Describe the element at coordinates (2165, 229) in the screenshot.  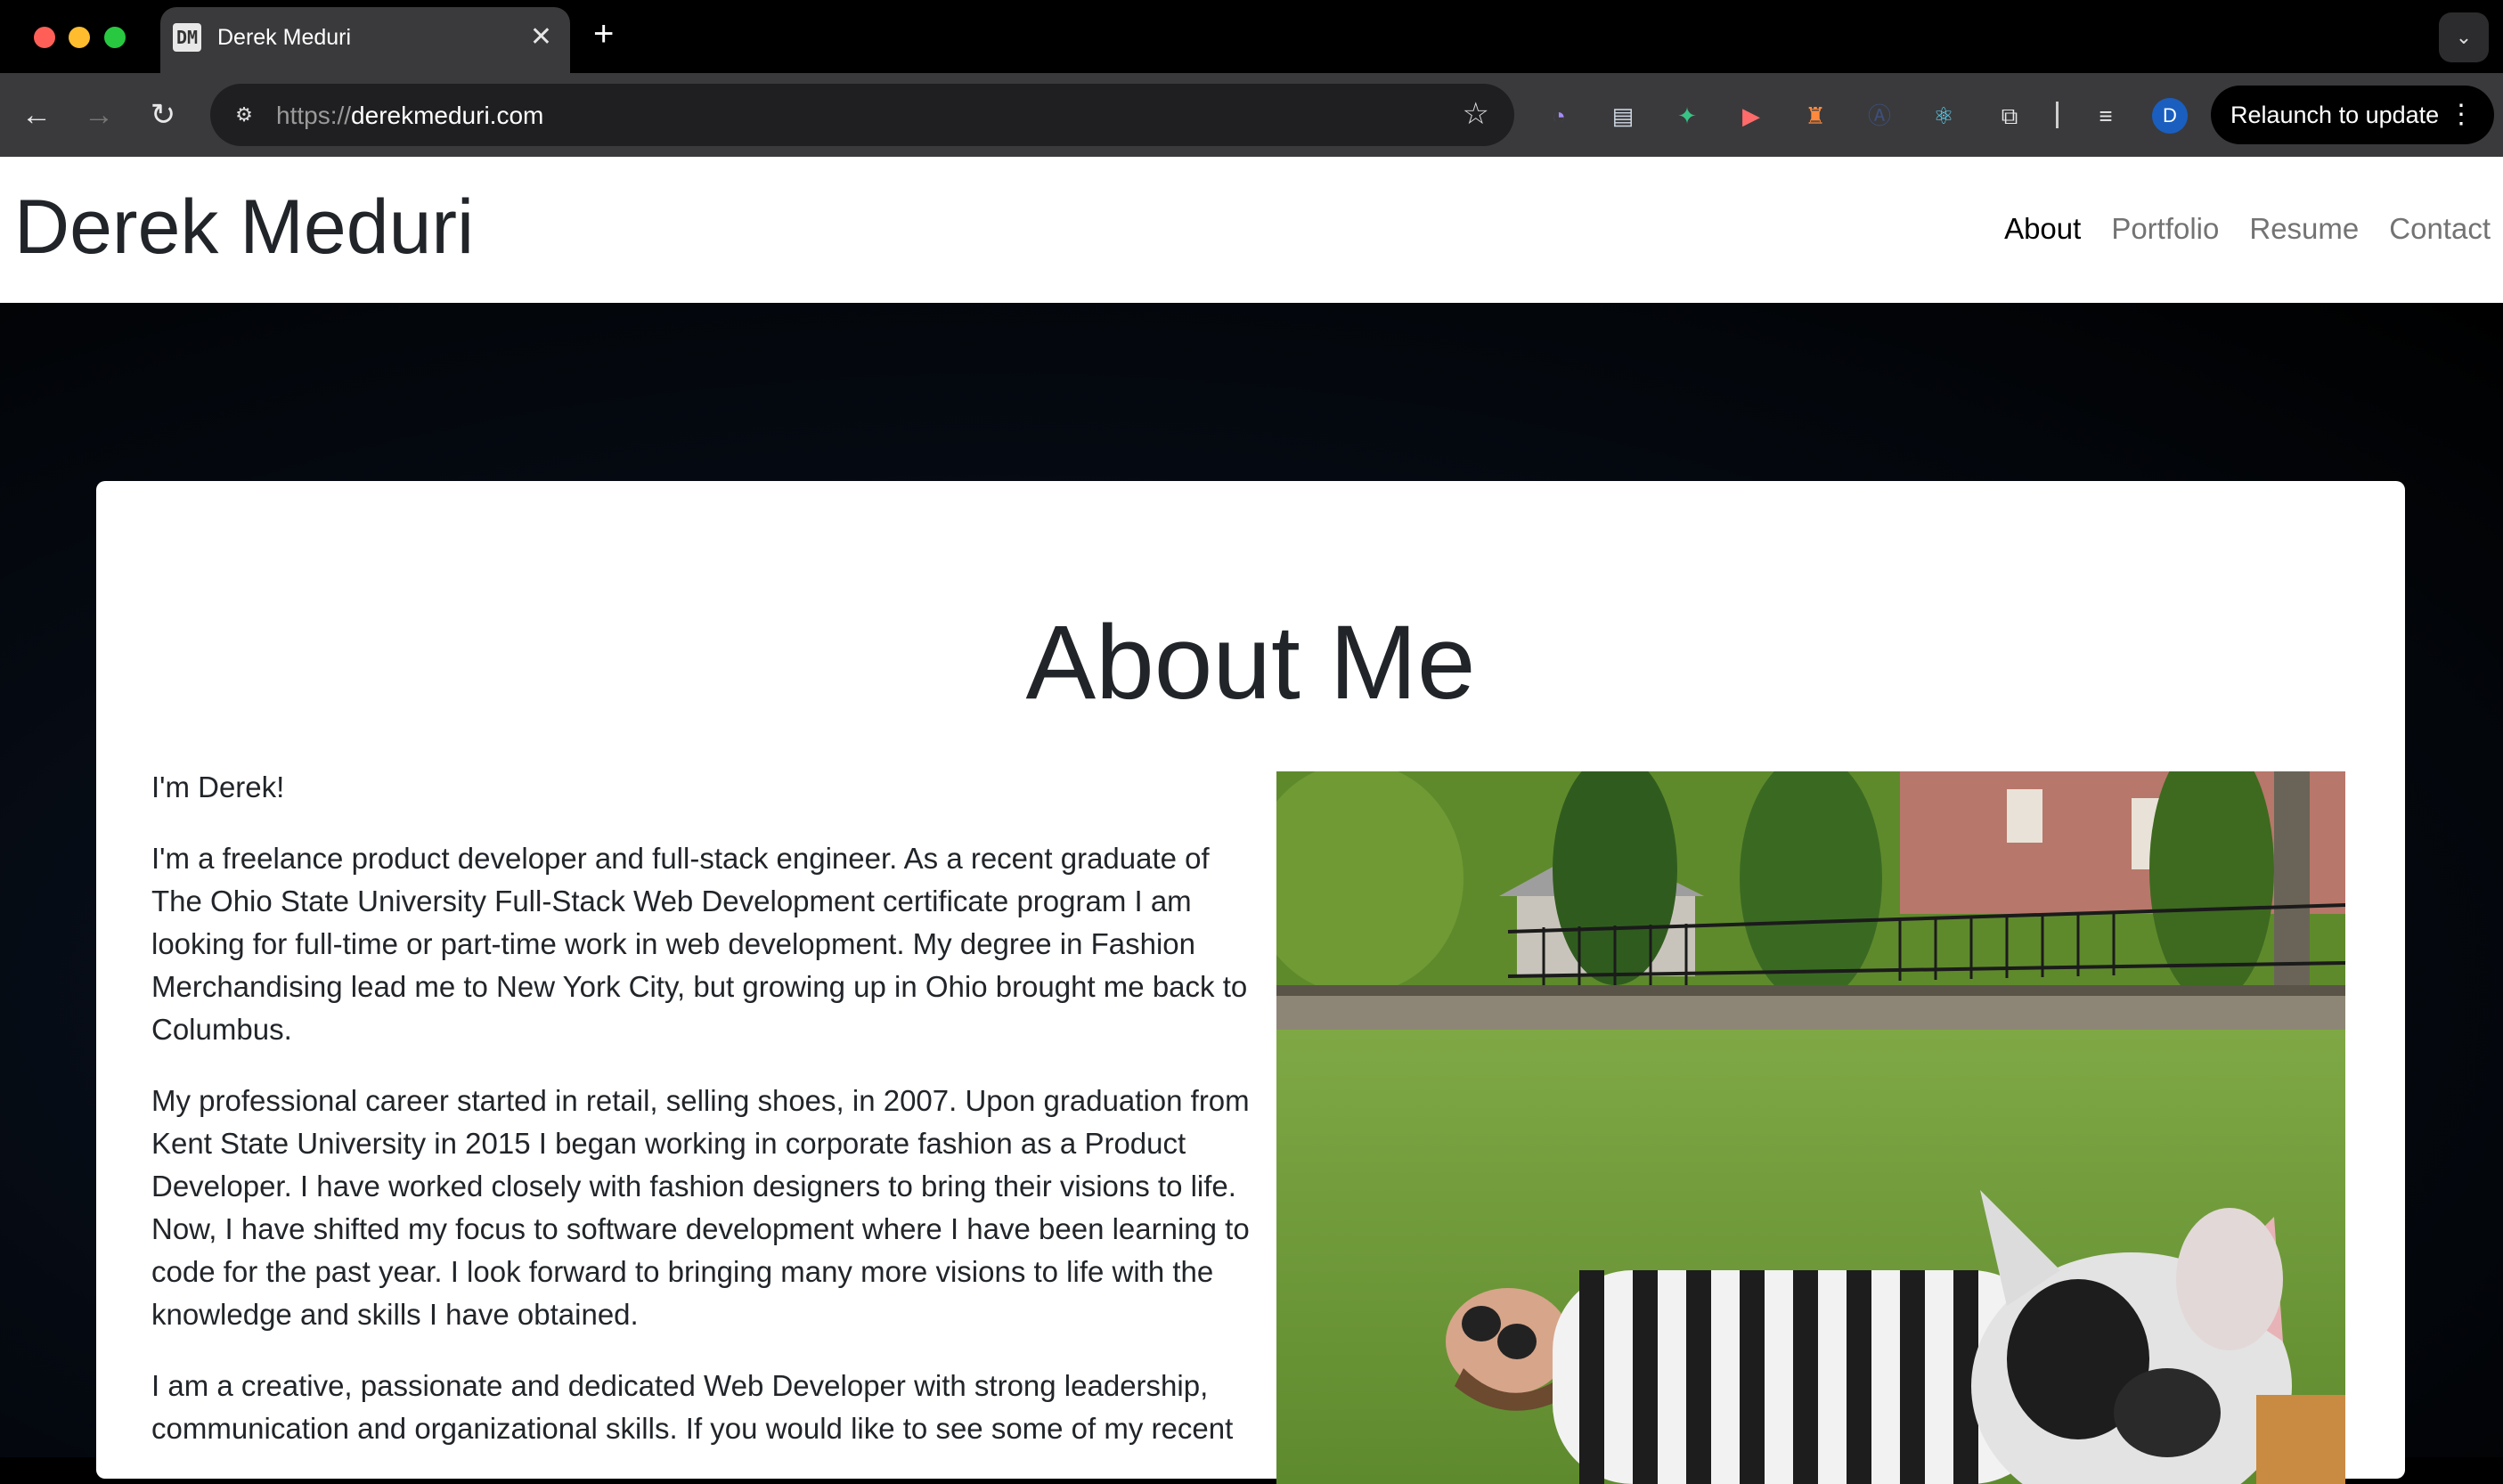
I see `nav-portfolio: Portfolio` at that location.